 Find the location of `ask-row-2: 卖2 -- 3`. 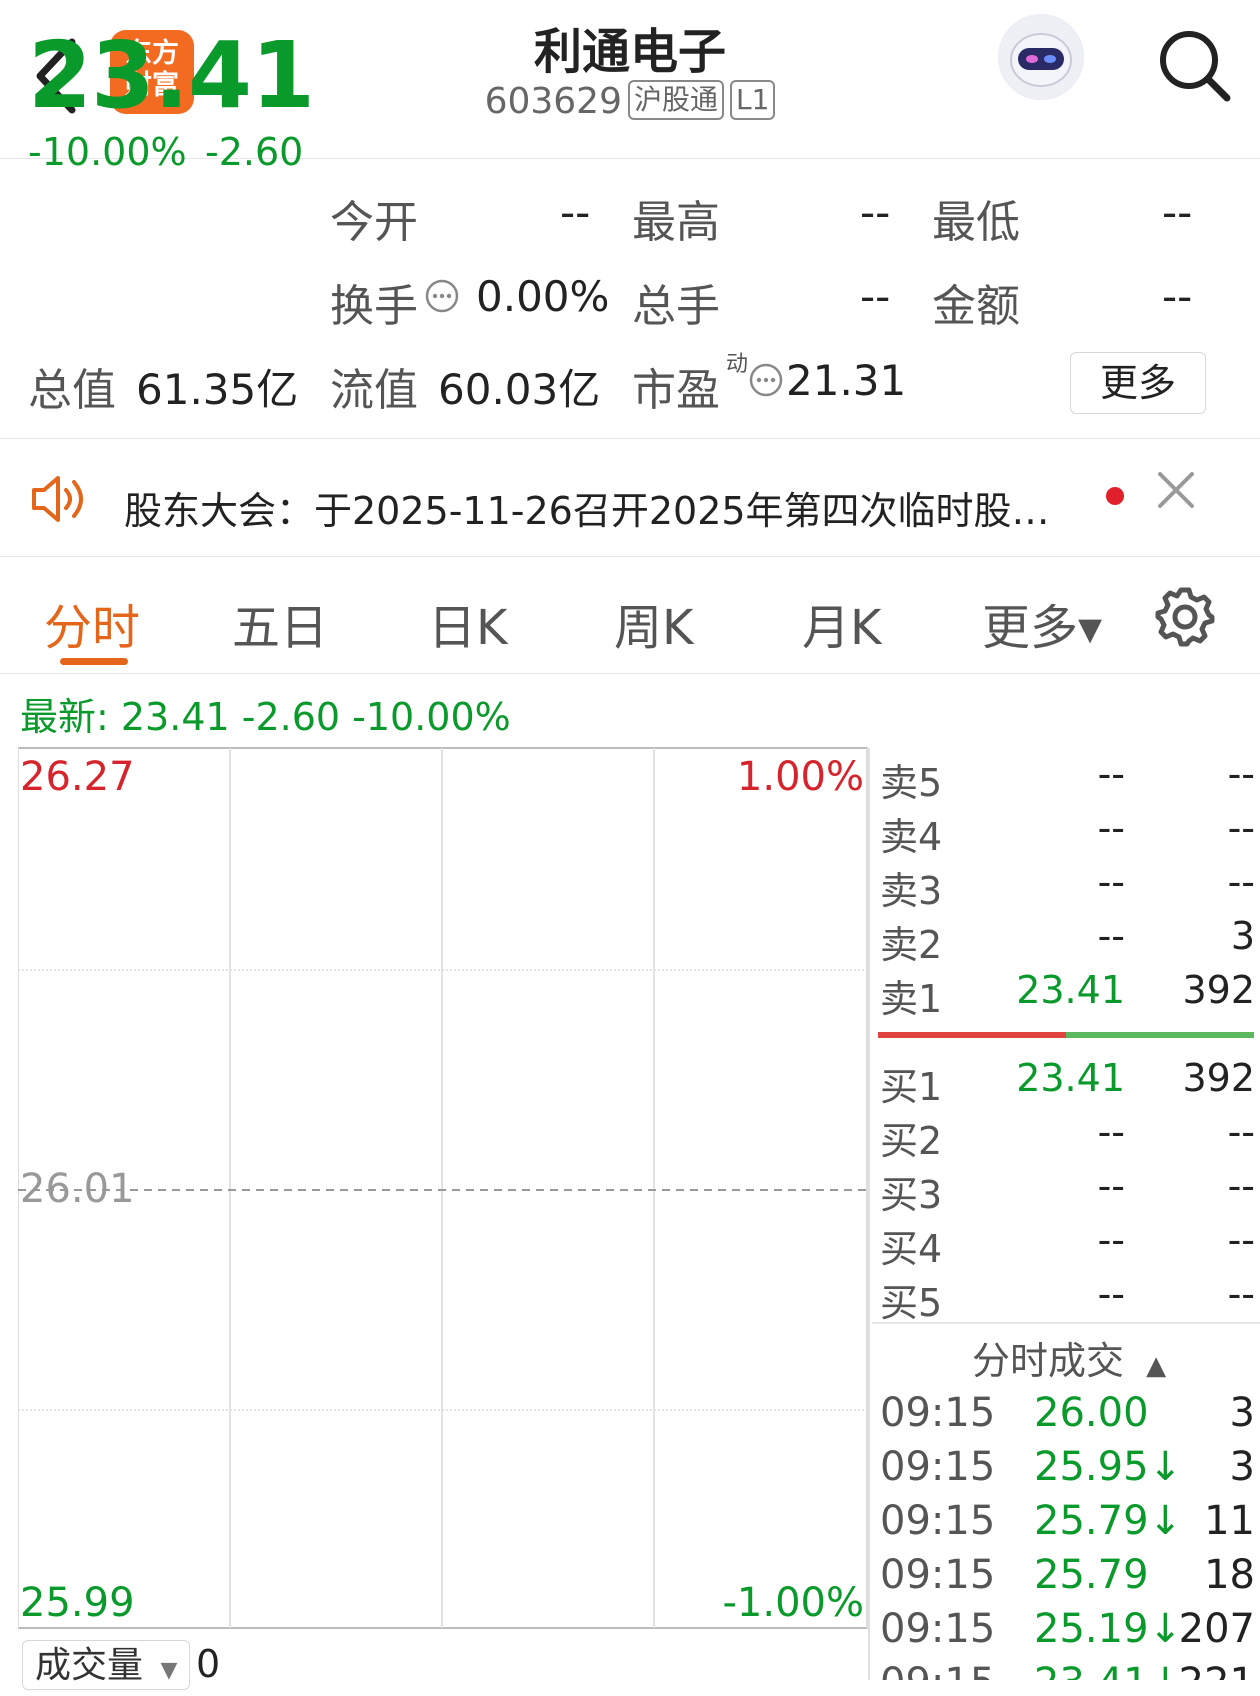

ask-row-2: 卖2 -- 3 is located at coordinates (1067, 941).